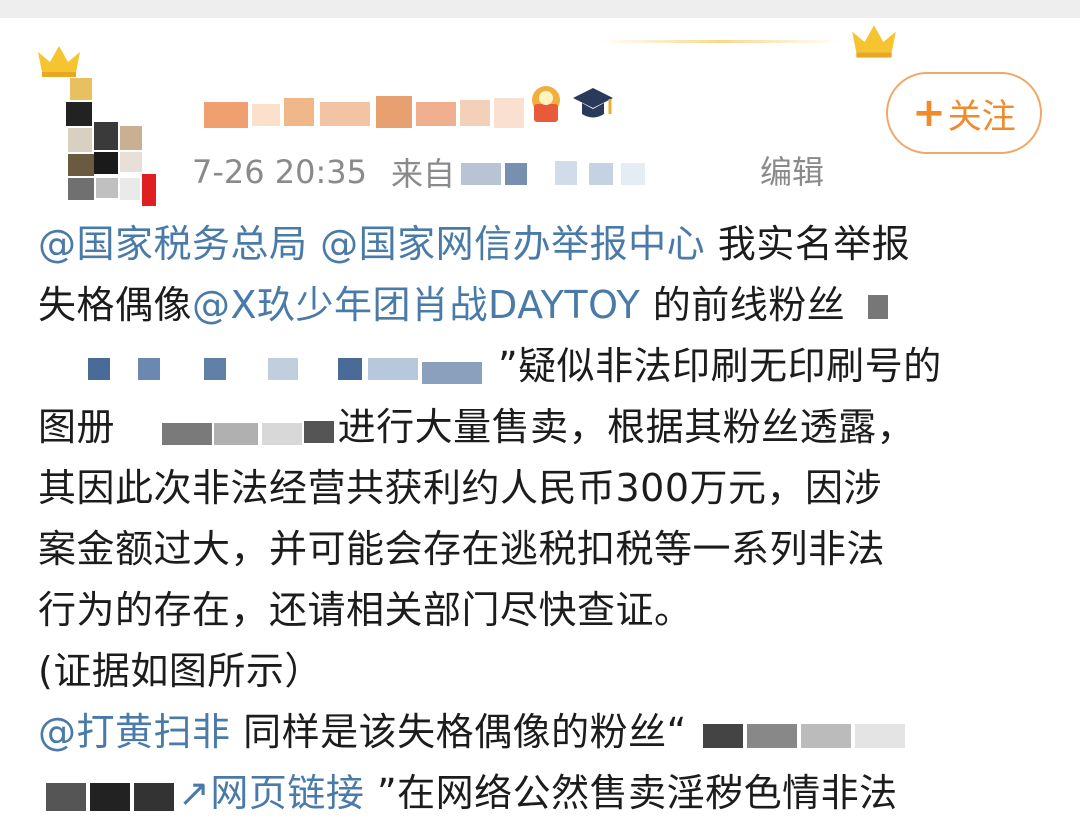  Describe the element at coordinates (180, 671) in the screenshot. I see `body-line: (证据如图所示）` at that location.